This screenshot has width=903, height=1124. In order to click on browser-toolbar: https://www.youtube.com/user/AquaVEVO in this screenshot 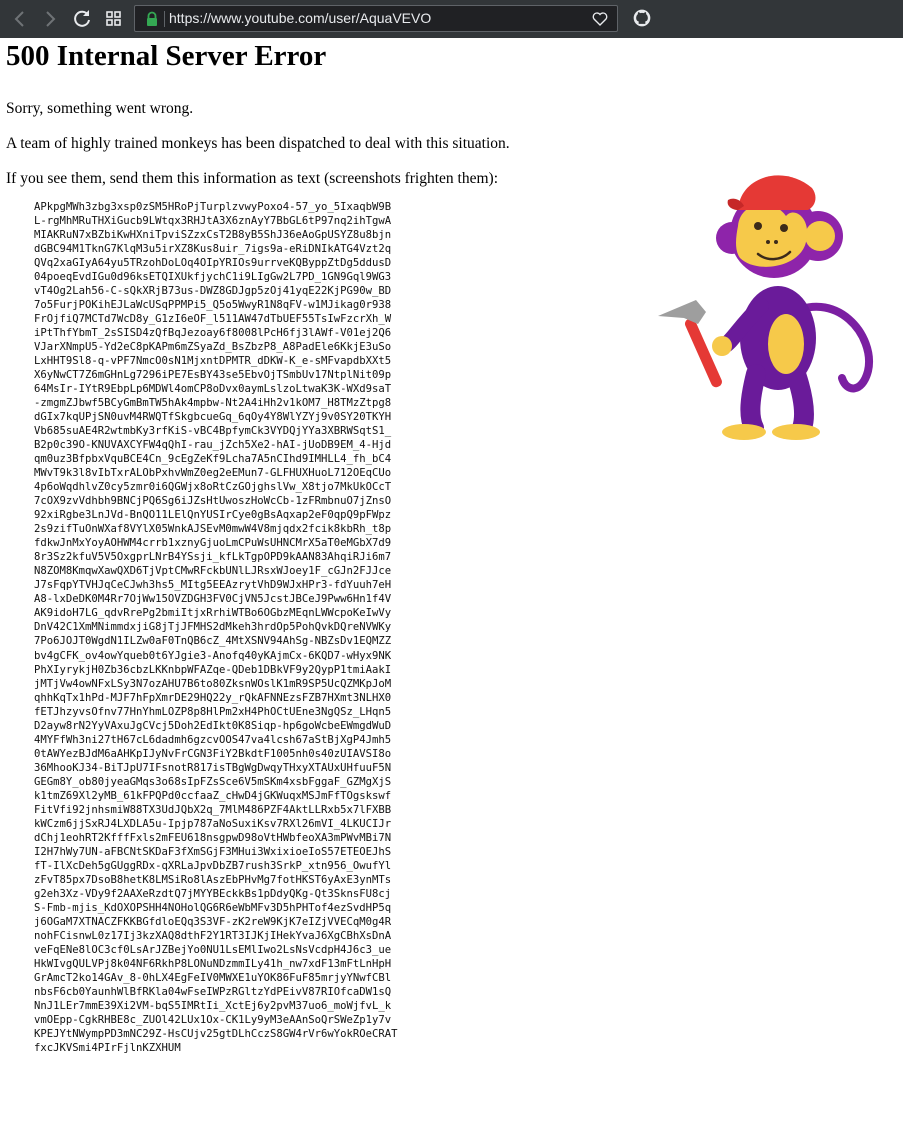, I will do `click(451, 19)`.